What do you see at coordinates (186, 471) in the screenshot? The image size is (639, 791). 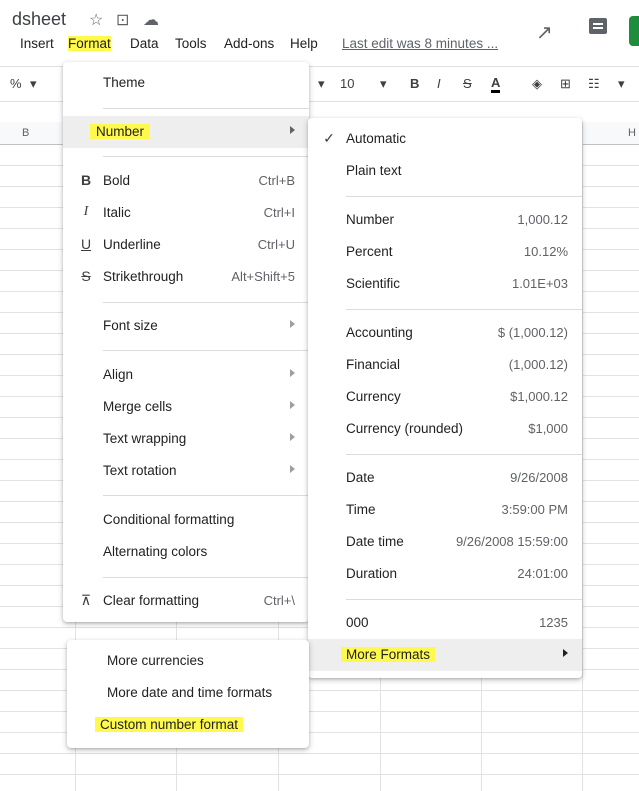 I see `menu-item-text-rotation: Text rotation` at bounding box center [186, 471].